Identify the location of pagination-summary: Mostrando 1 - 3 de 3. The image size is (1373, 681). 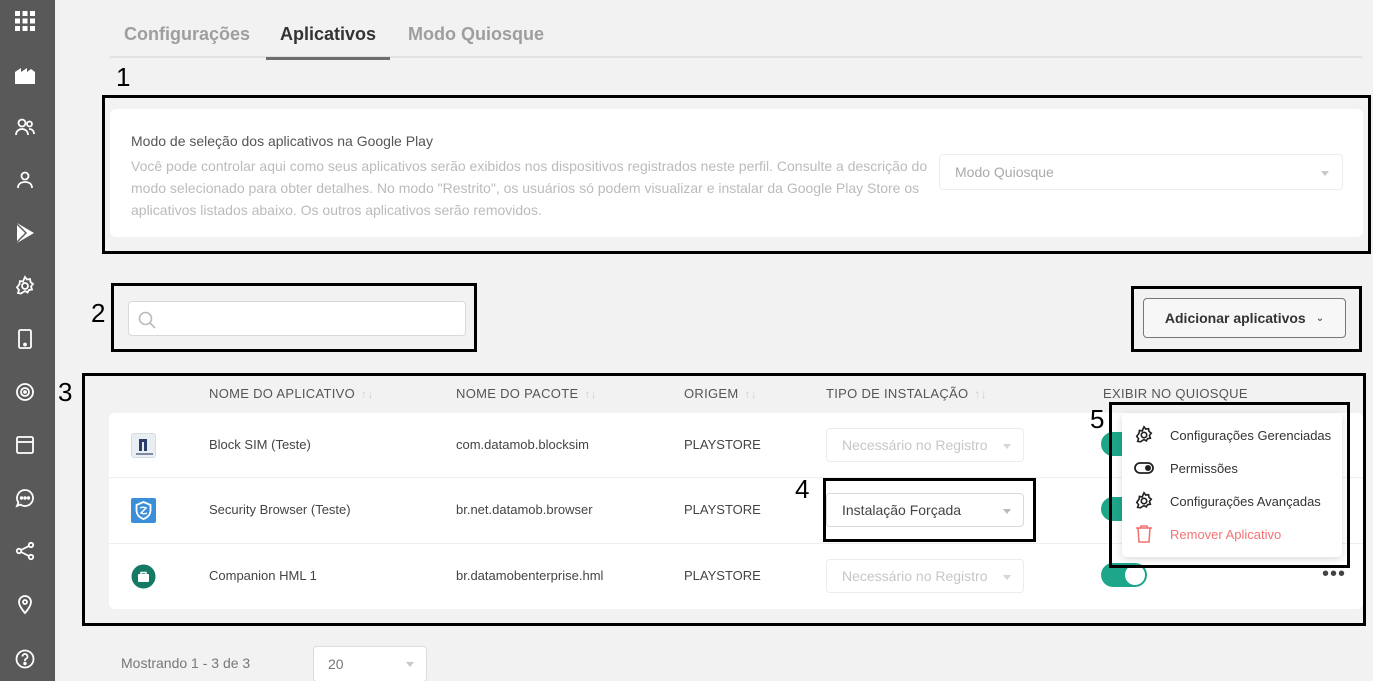
(186, 663).